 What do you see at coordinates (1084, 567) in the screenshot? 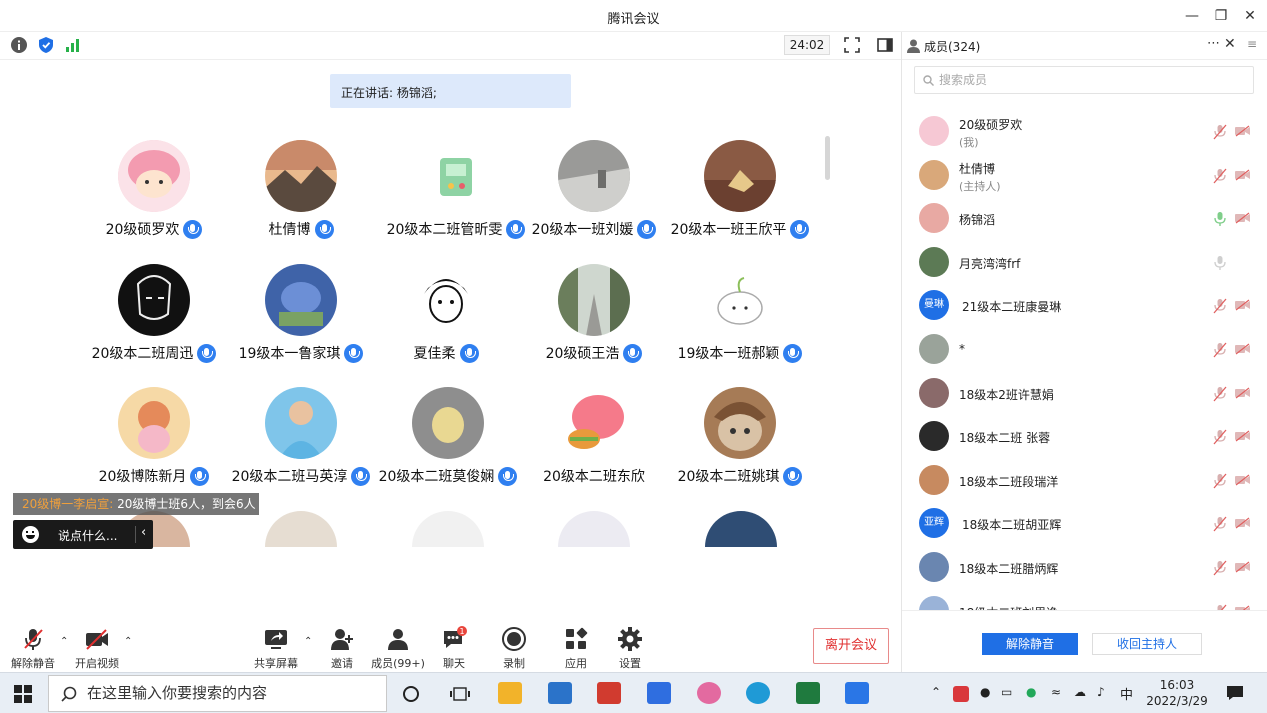
I see `member-row: 18级本二班腊炳辉` at bounding box center [1084, 567].